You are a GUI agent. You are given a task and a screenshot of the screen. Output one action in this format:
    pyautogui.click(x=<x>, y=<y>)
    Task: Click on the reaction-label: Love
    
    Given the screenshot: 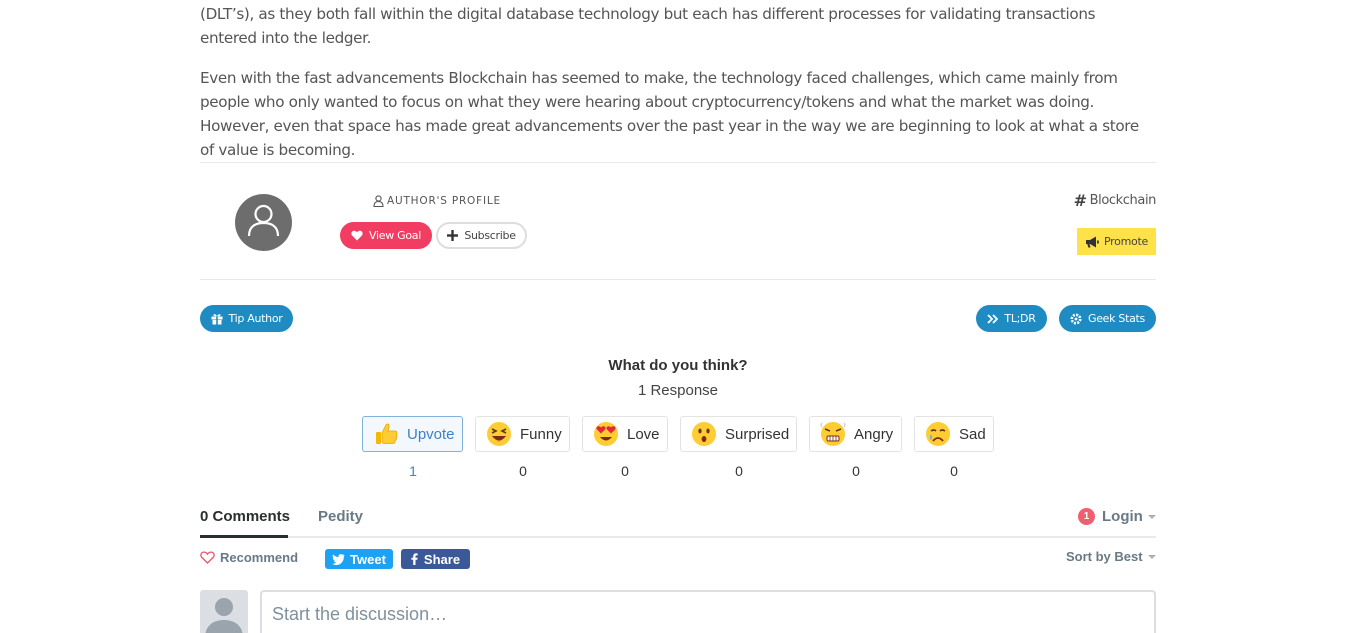 What is the action you would take?
    pyautogui.click(x=643, y=434)
    